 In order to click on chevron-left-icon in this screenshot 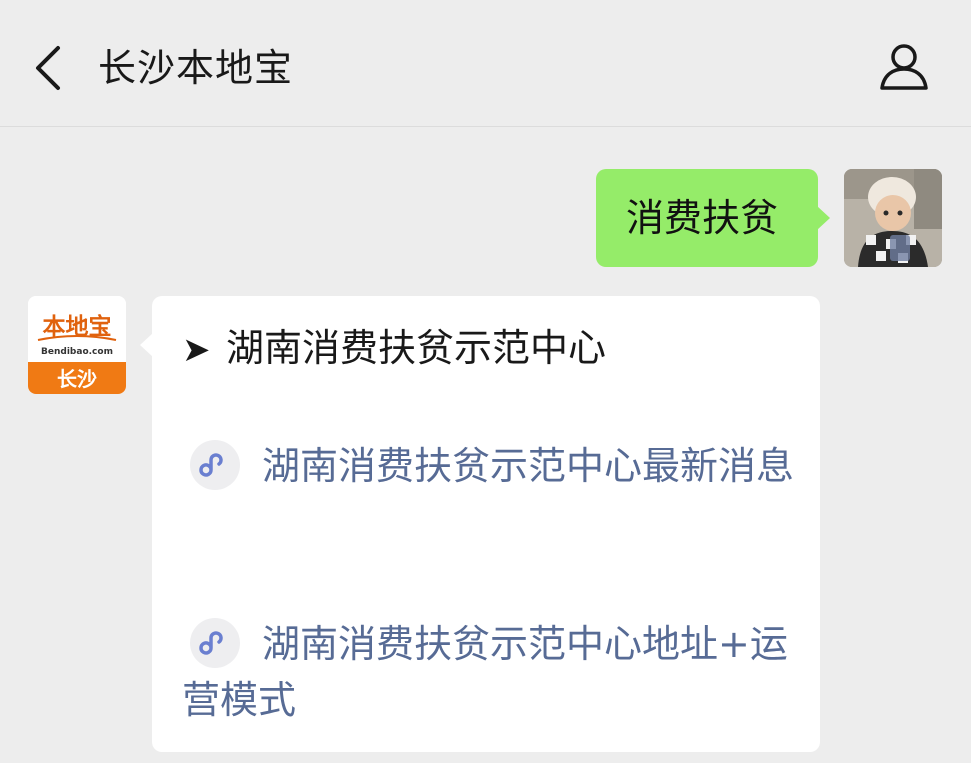, I will do `click(48, 68)`.